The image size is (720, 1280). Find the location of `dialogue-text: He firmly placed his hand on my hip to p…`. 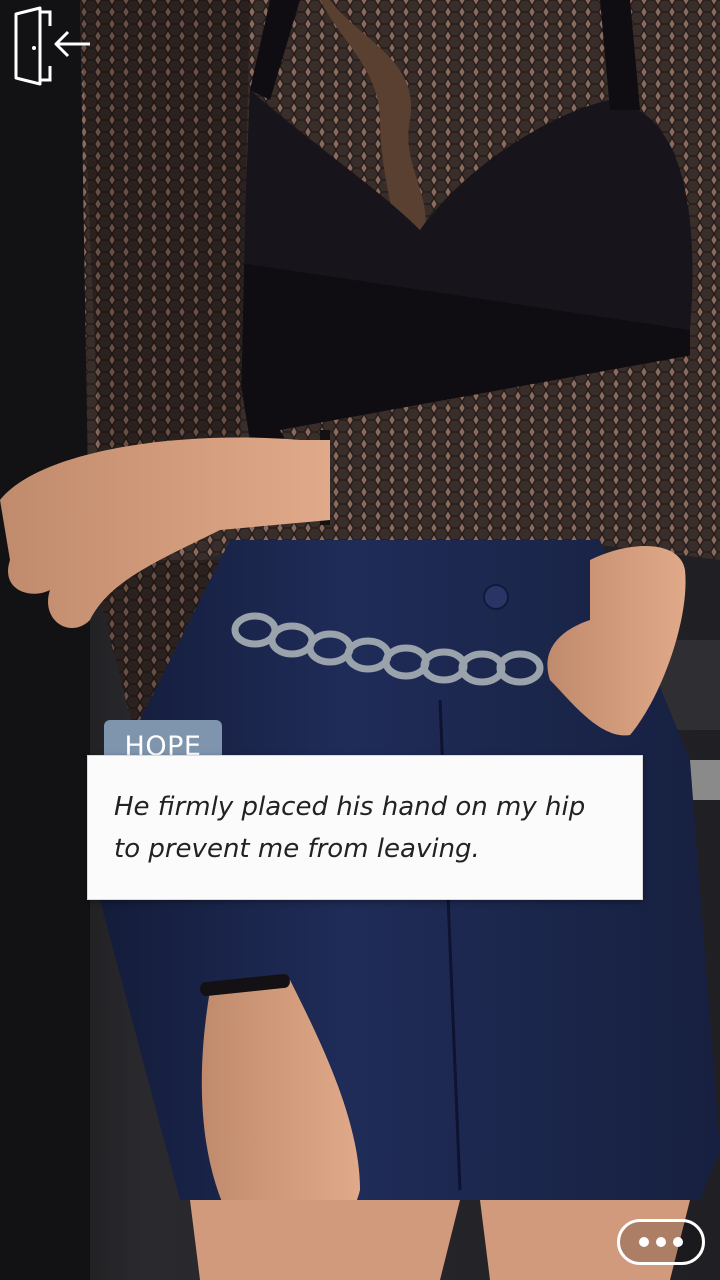

dialogue-text: He firmly placed his hand on my hip to p… is located at coordinates (350, 828).